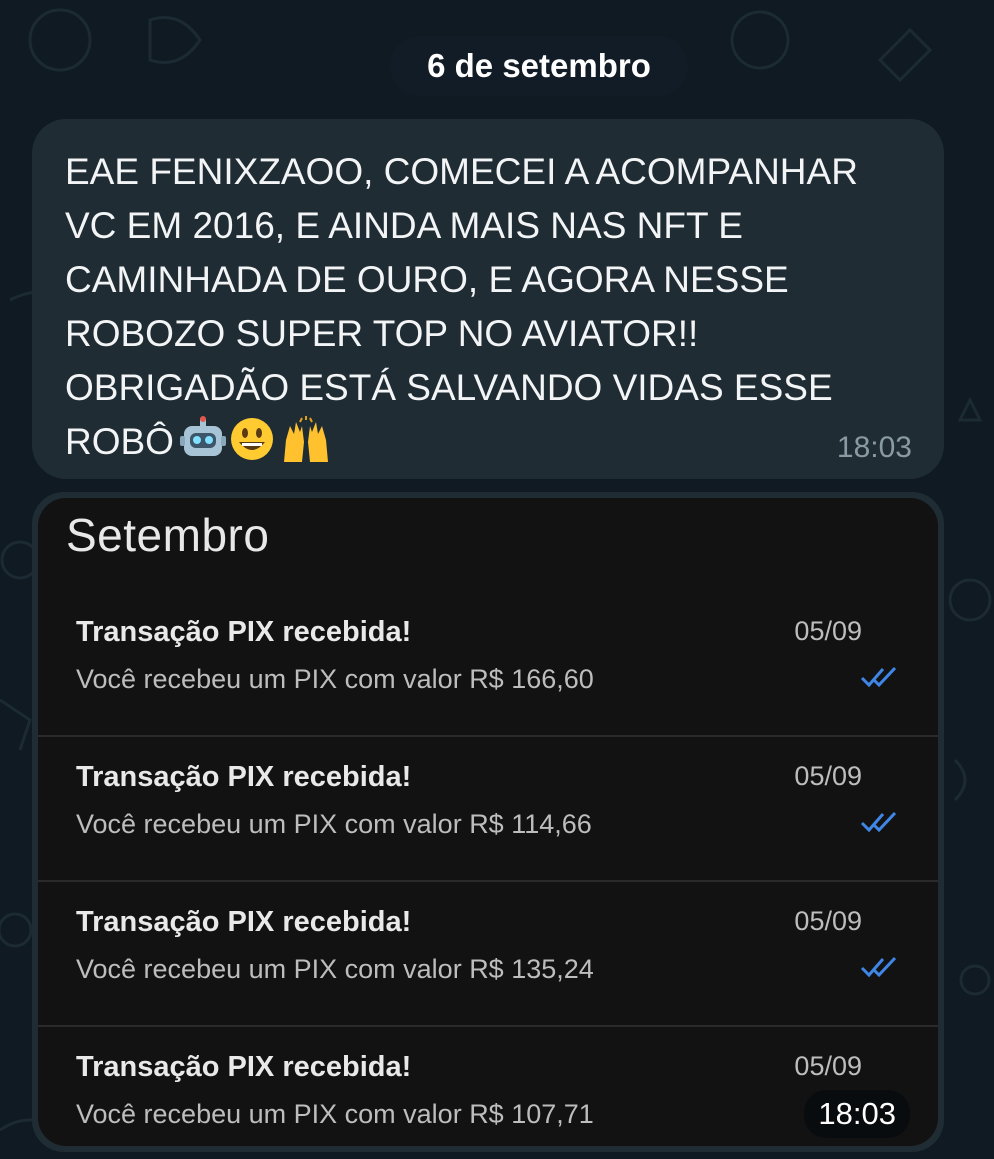 The width and height of the screenshot is (994, 1159). What do you see at coordinates (335, 1114) in the screenshot?
I see `transaction-description: Você recebeu um PIX com valor R$ 107,71` at bounding box center [335, 1114].